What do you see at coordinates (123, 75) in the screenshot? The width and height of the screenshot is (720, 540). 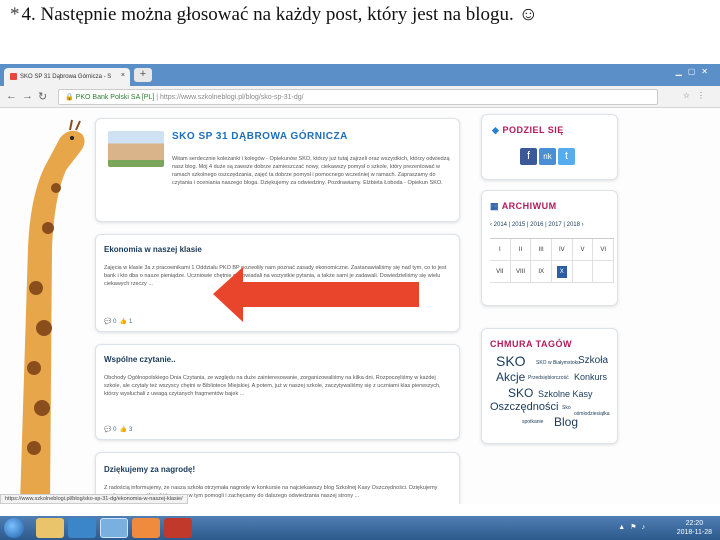 I see `tab-close-icon: ×` at bounding box center [123, 75].